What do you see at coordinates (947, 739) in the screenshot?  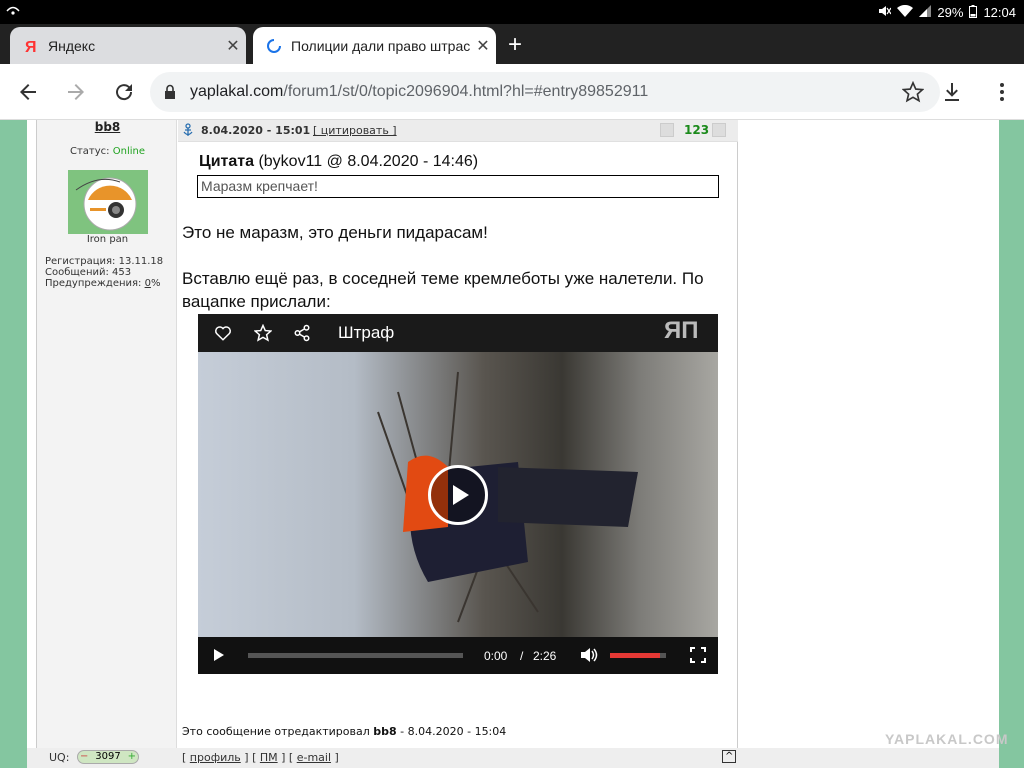 I see `yaplakal-watermark: YAPLAKAL.COM` at bounding box center [947, 739].